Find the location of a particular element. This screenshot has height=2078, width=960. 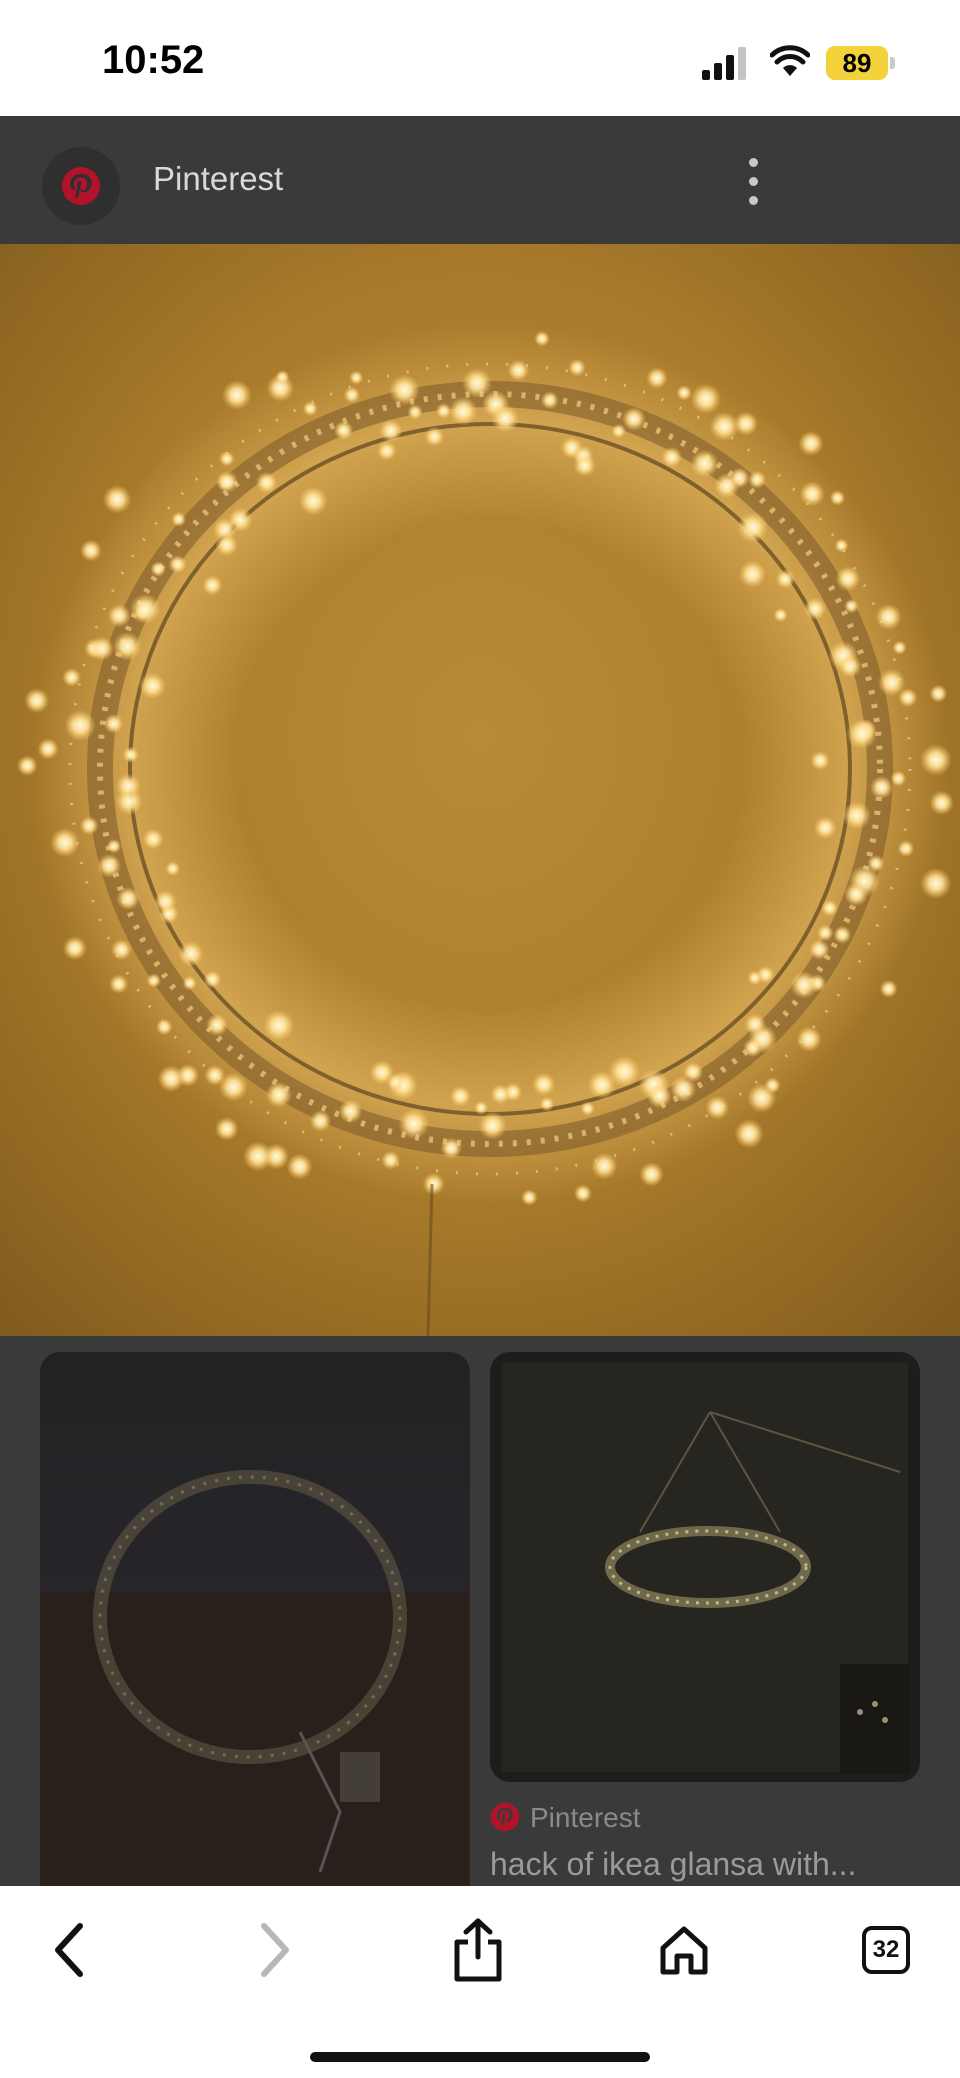

home-button is located at coordinates (684, 1950).